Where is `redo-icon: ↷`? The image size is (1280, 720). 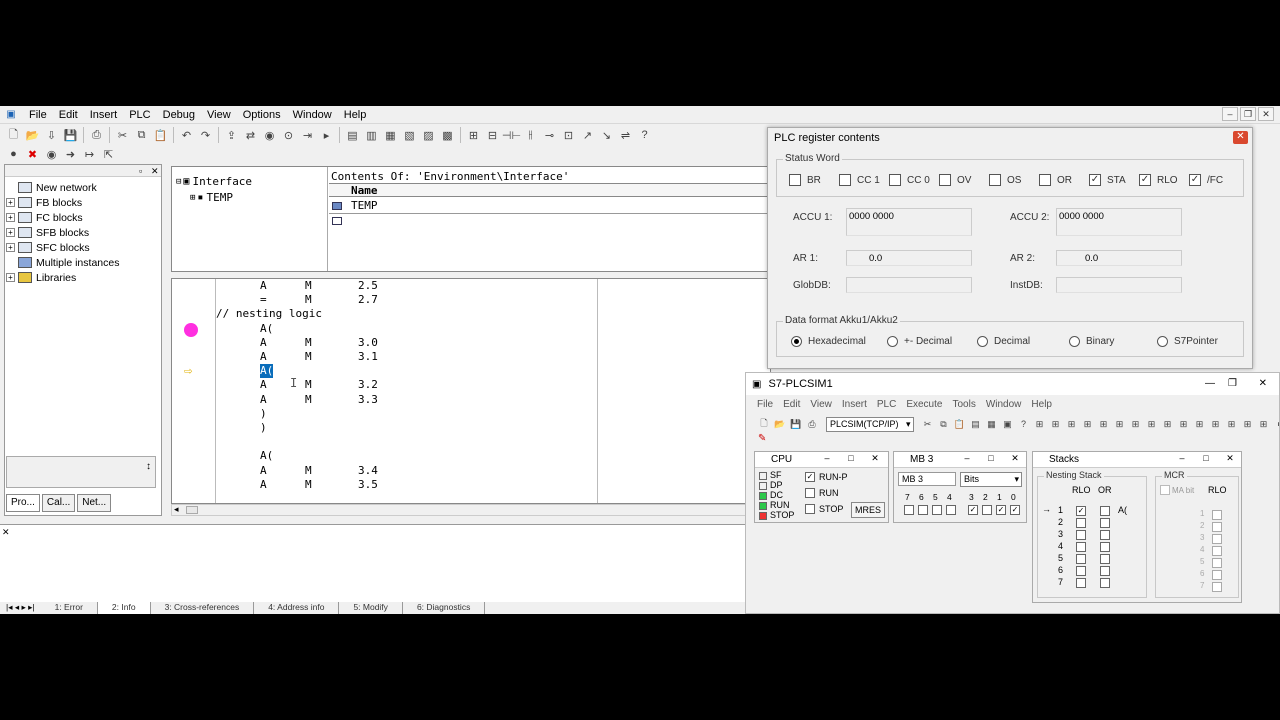 redo-icon: ↷ is located at coordinates (206, 135).